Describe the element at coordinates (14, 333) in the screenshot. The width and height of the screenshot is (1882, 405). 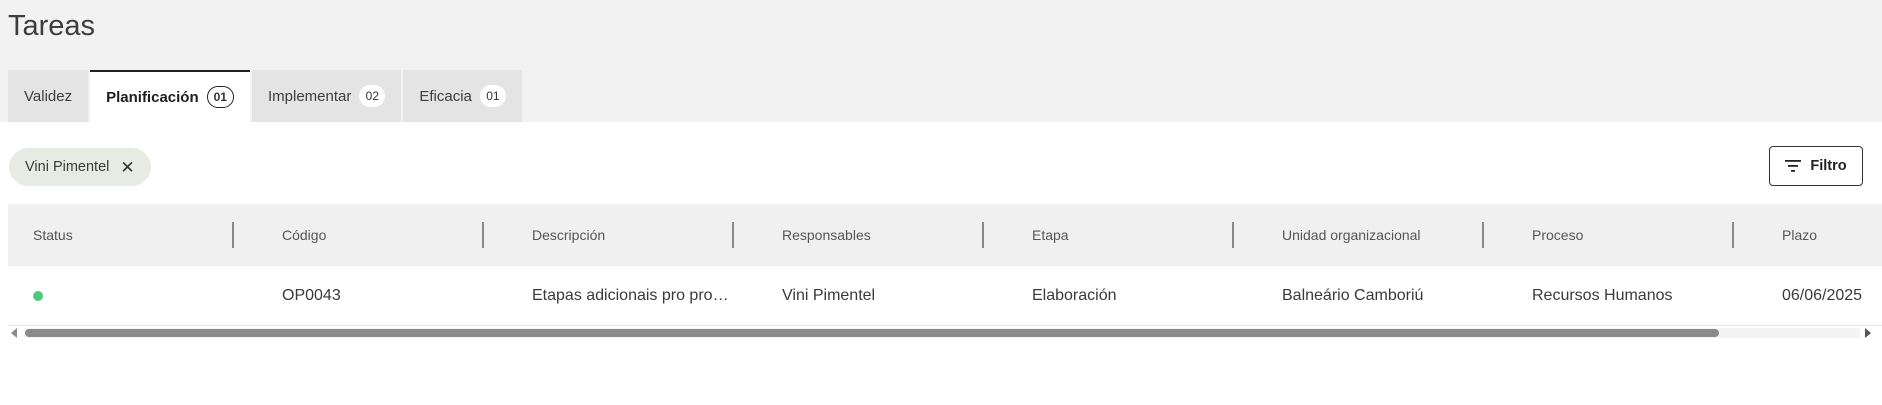
I see `scroll-left-icon` at that location.